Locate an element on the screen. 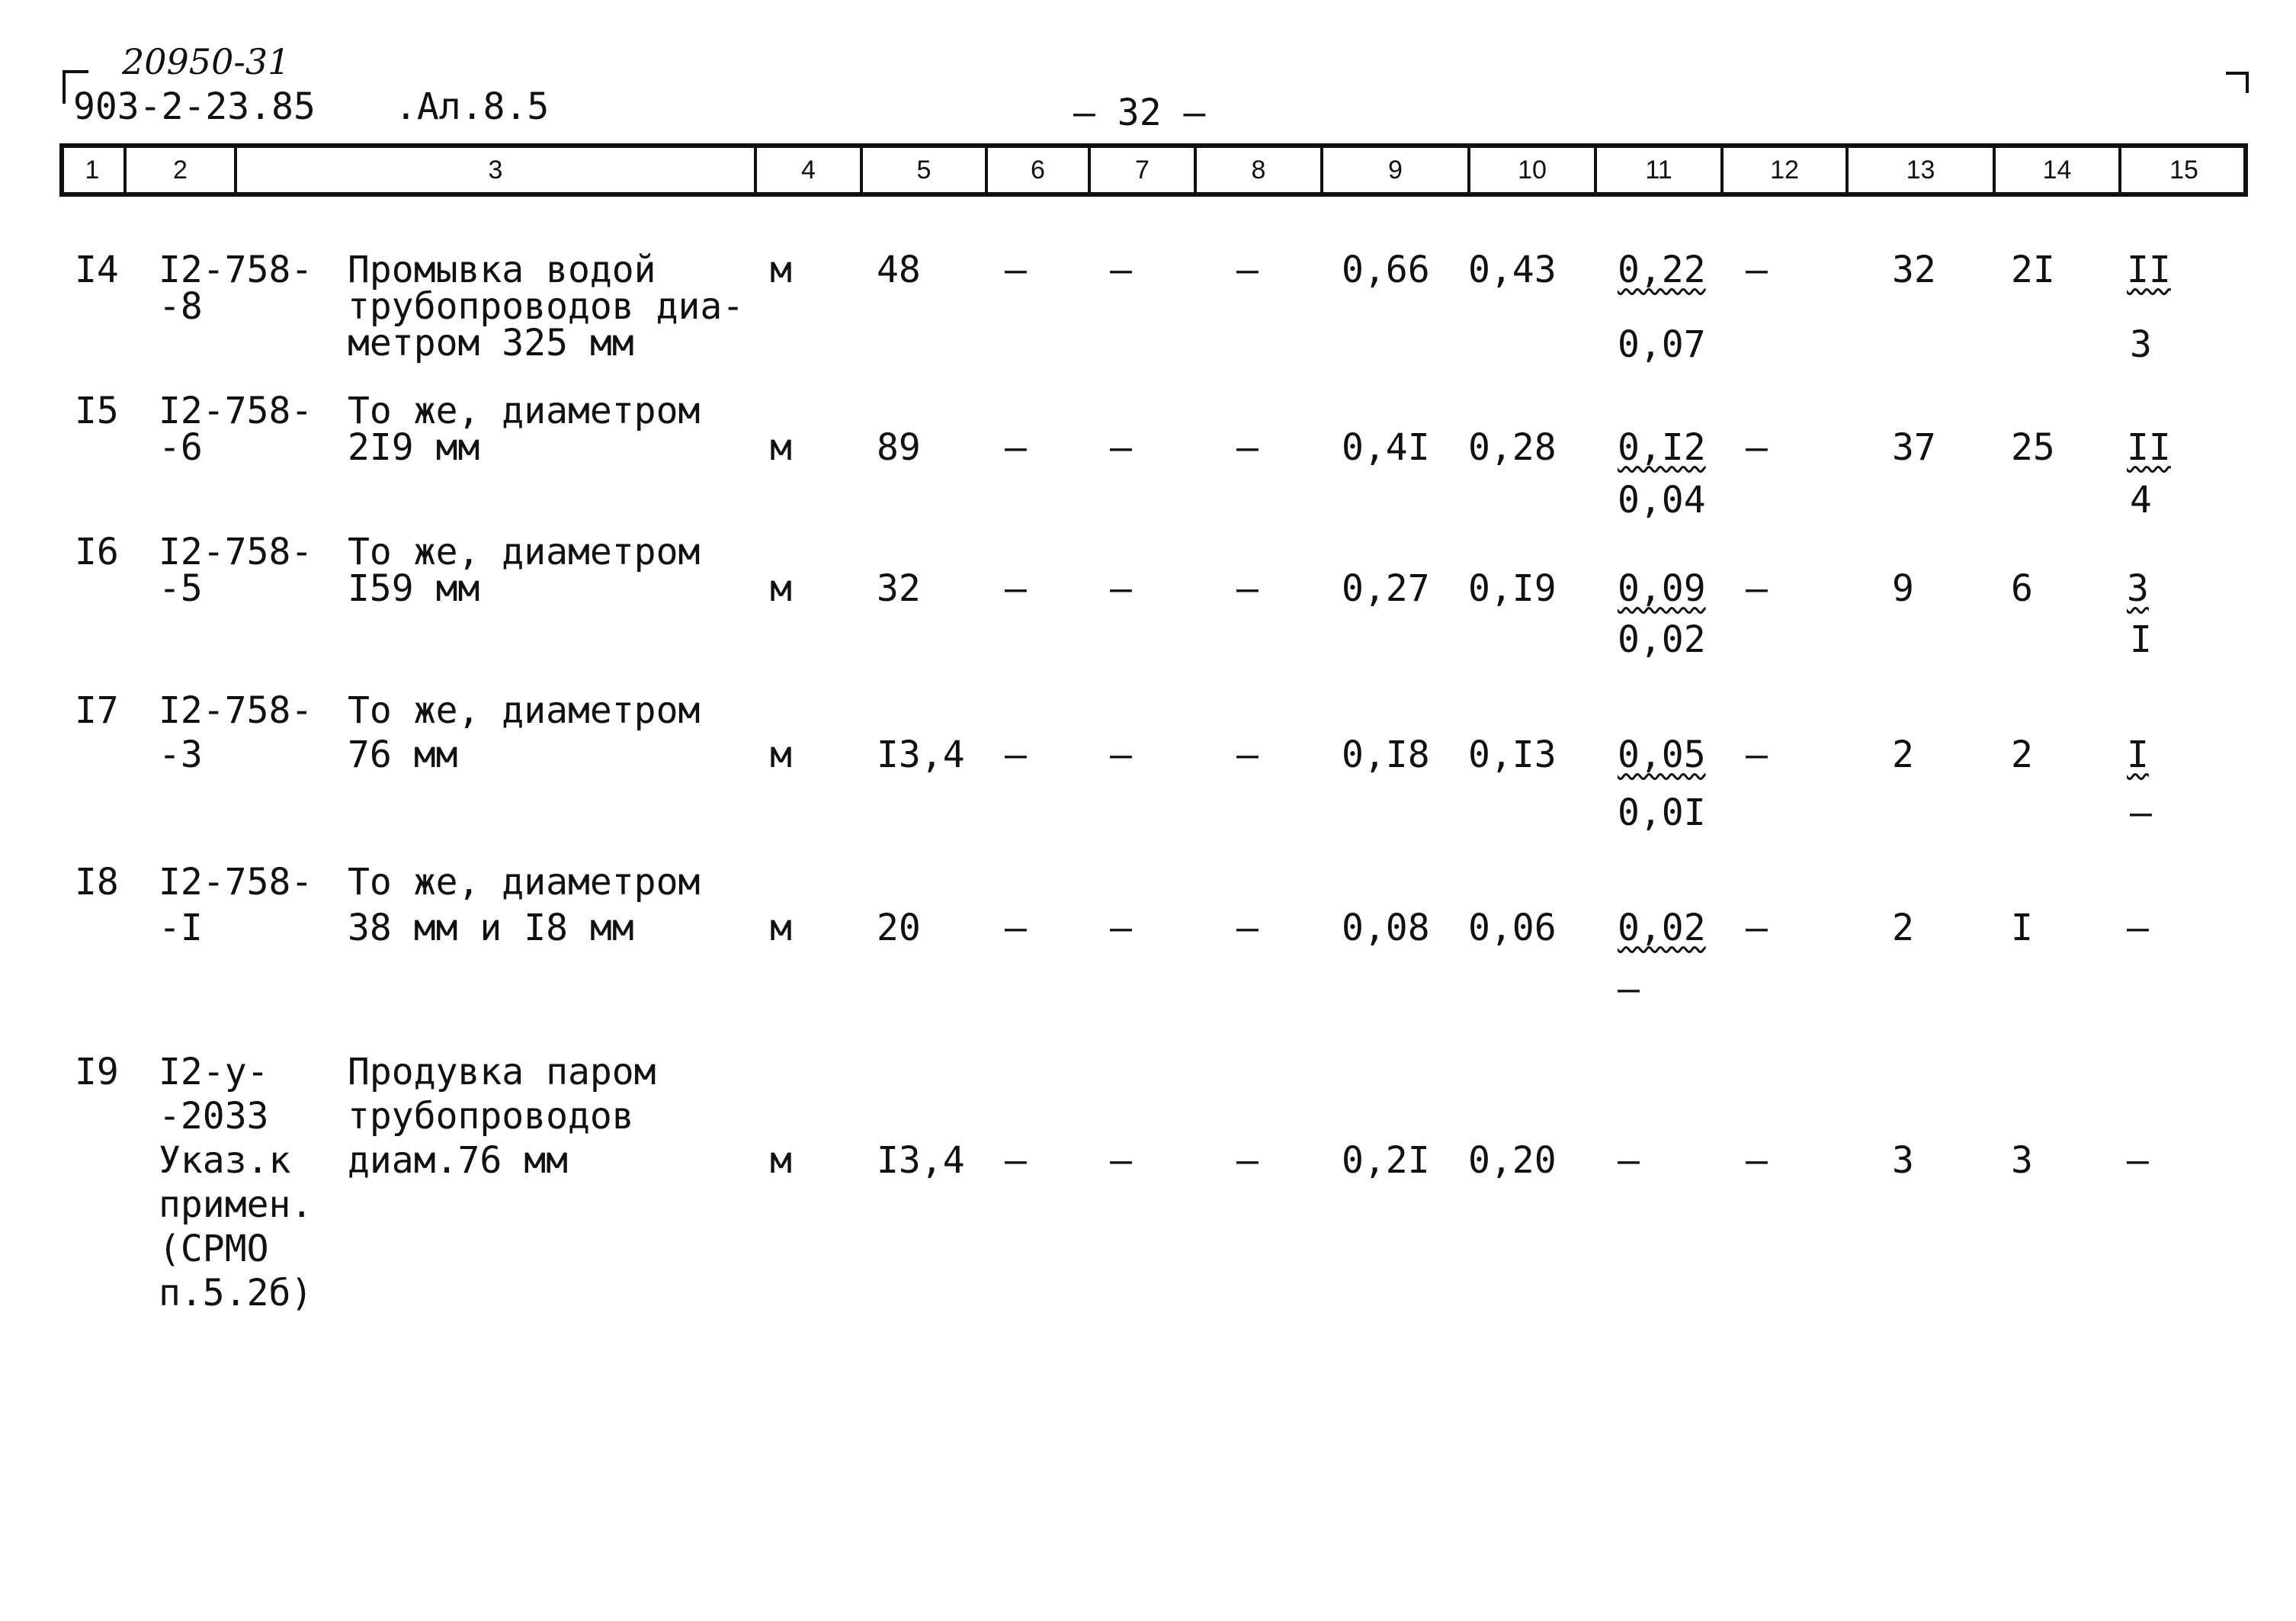 The image size is (2296, 1621). page-number: — 32 — is located at coordinates (1139, 112).